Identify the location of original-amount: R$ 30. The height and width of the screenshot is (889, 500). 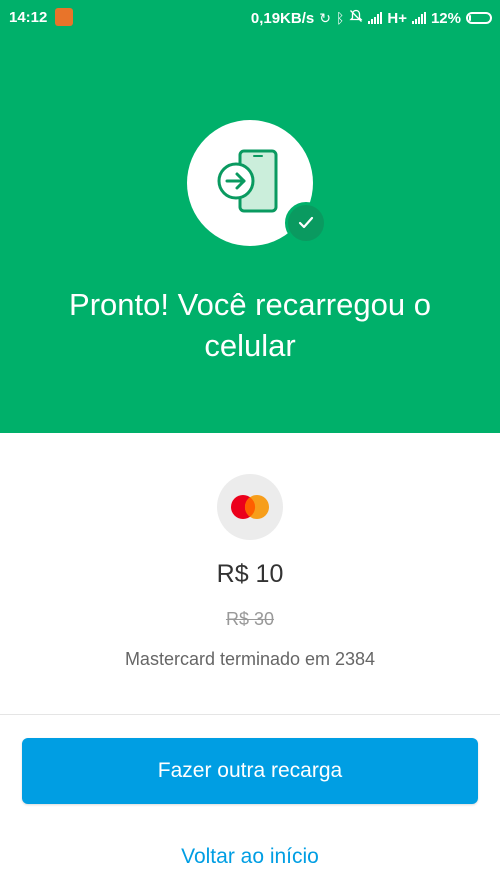
(250, 619).